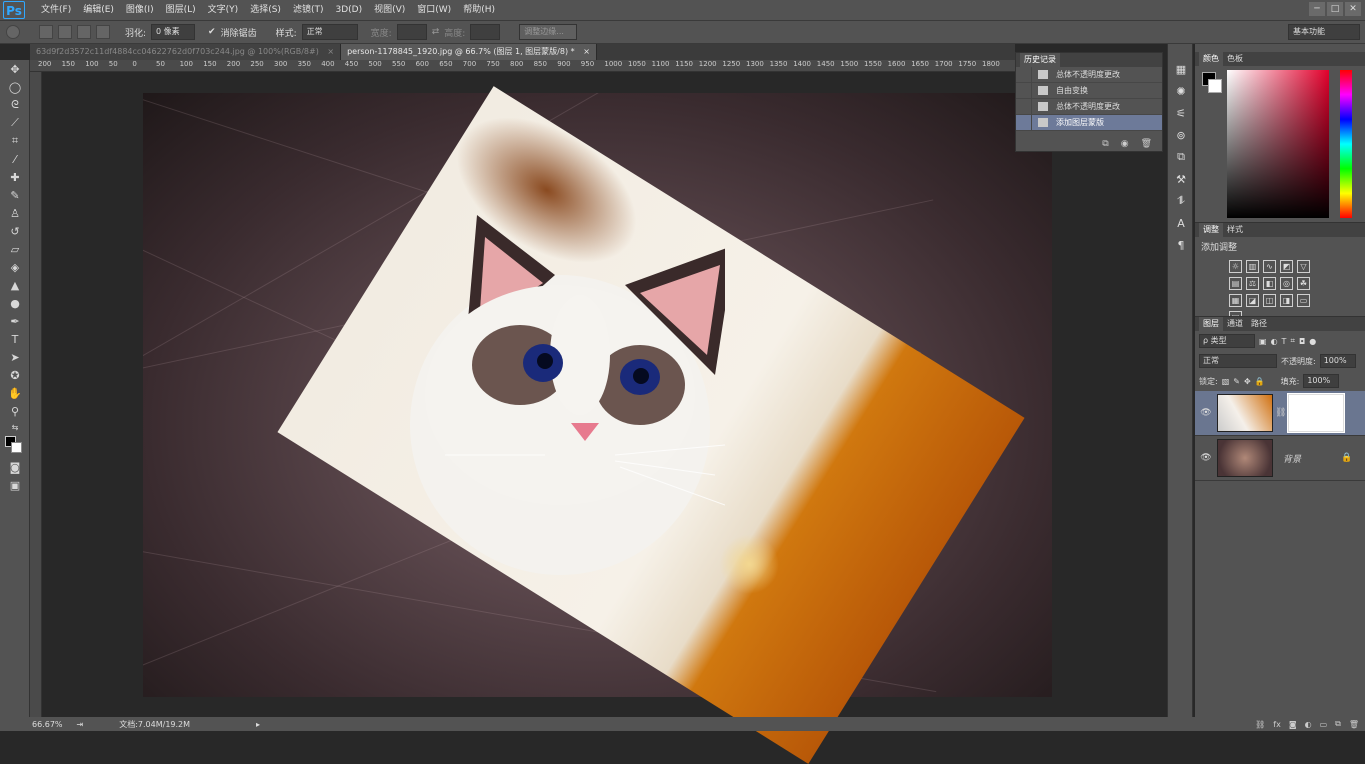 The width and height of the screenshot is (1365, 764). Describe the element at coordinates (1337, 361) in the screenshot. I see `opacity-input: 100%` at that location.